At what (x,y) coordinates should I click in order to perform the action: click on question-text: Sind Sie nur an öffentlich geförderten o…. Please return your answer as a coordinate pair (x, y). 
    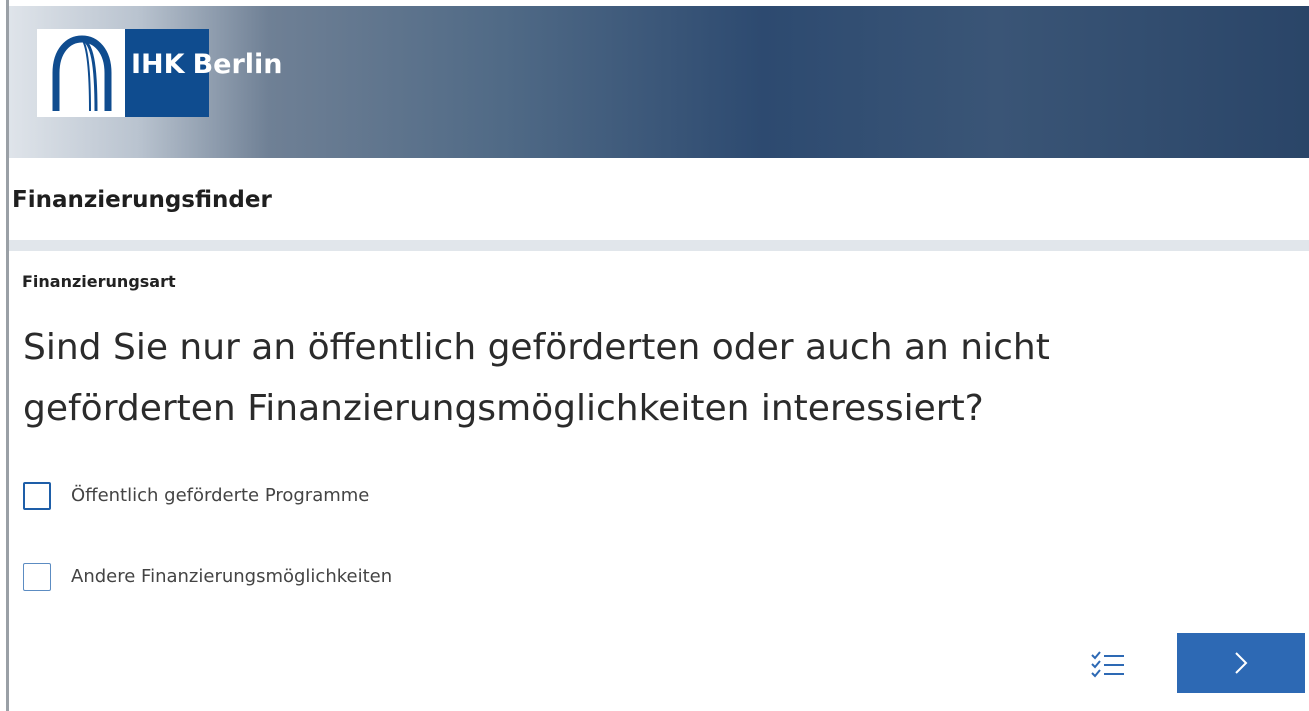
    Looking at the image, I should click on (536, 378).